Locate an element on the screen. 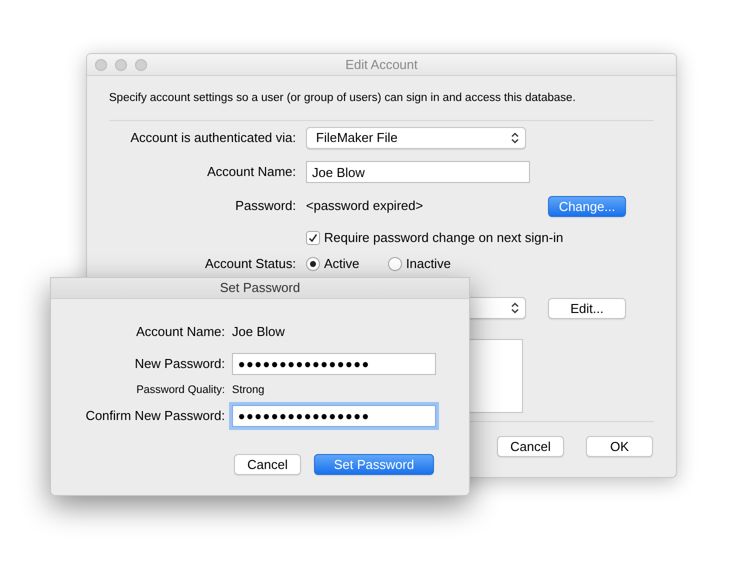 The height and width of the screenshot is (575, 748). field-label: Password Quality: is located at coordinates (180, 390).